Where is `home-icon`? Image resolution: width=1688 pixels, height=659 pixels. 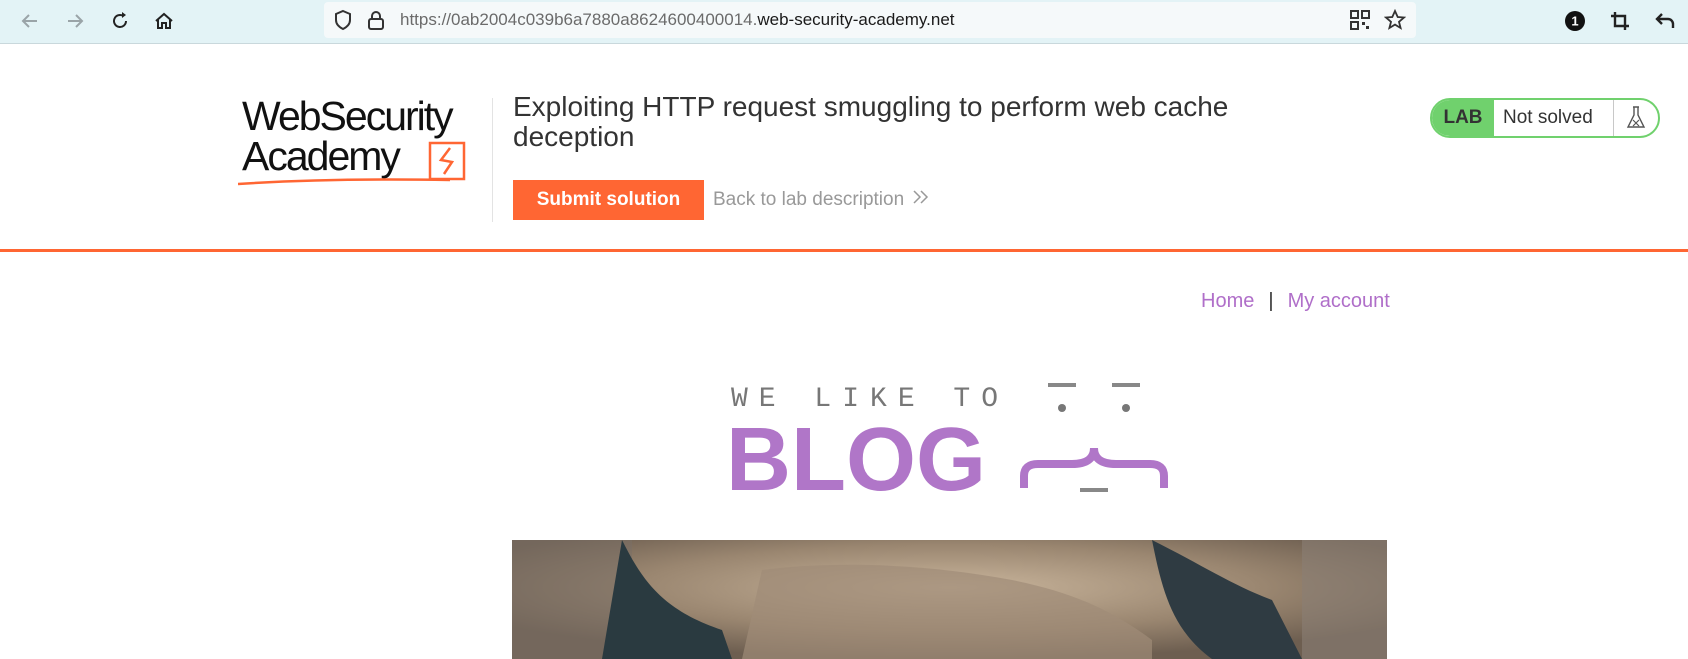
home-icon is located at coordinates (164, 21).